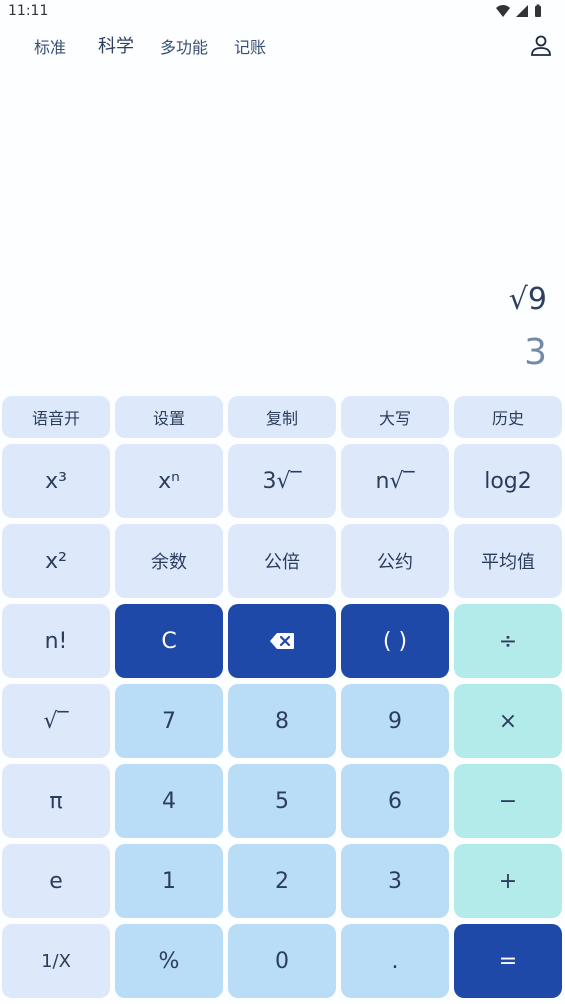  What do you see at coordinates (395, 641) in the screenshot?
I see `parentheses-button: ( )` at bounding box center [395, 641].